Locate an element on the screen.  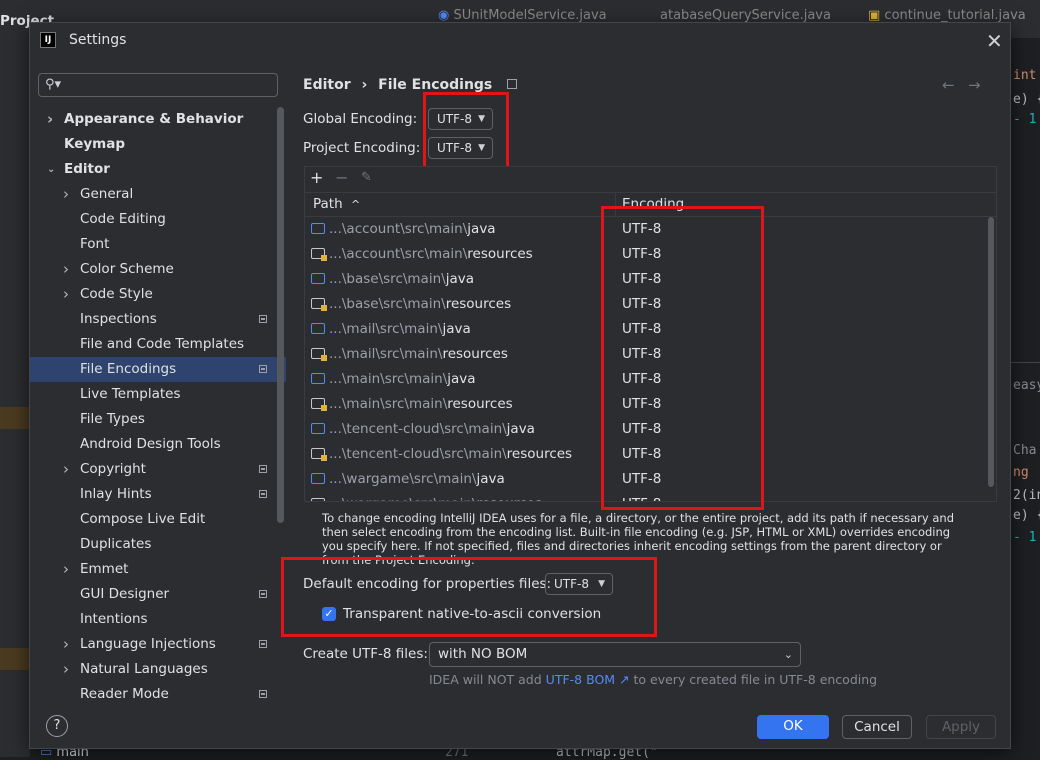
column-separator is located at coordinates (615, 204).